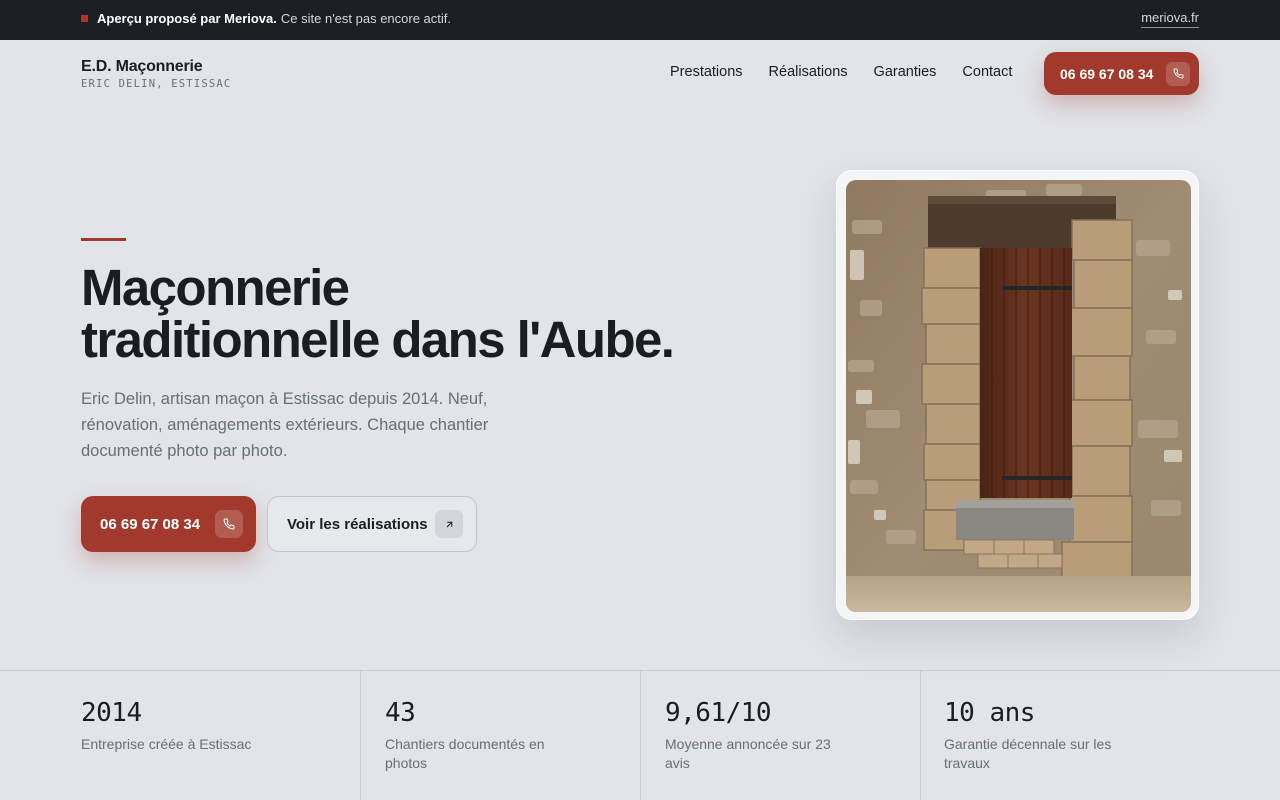 This screenshot has width=1280, height=800. I want to click on stat-item: 43 Chantiers documentés en photos, so click(501, 735).